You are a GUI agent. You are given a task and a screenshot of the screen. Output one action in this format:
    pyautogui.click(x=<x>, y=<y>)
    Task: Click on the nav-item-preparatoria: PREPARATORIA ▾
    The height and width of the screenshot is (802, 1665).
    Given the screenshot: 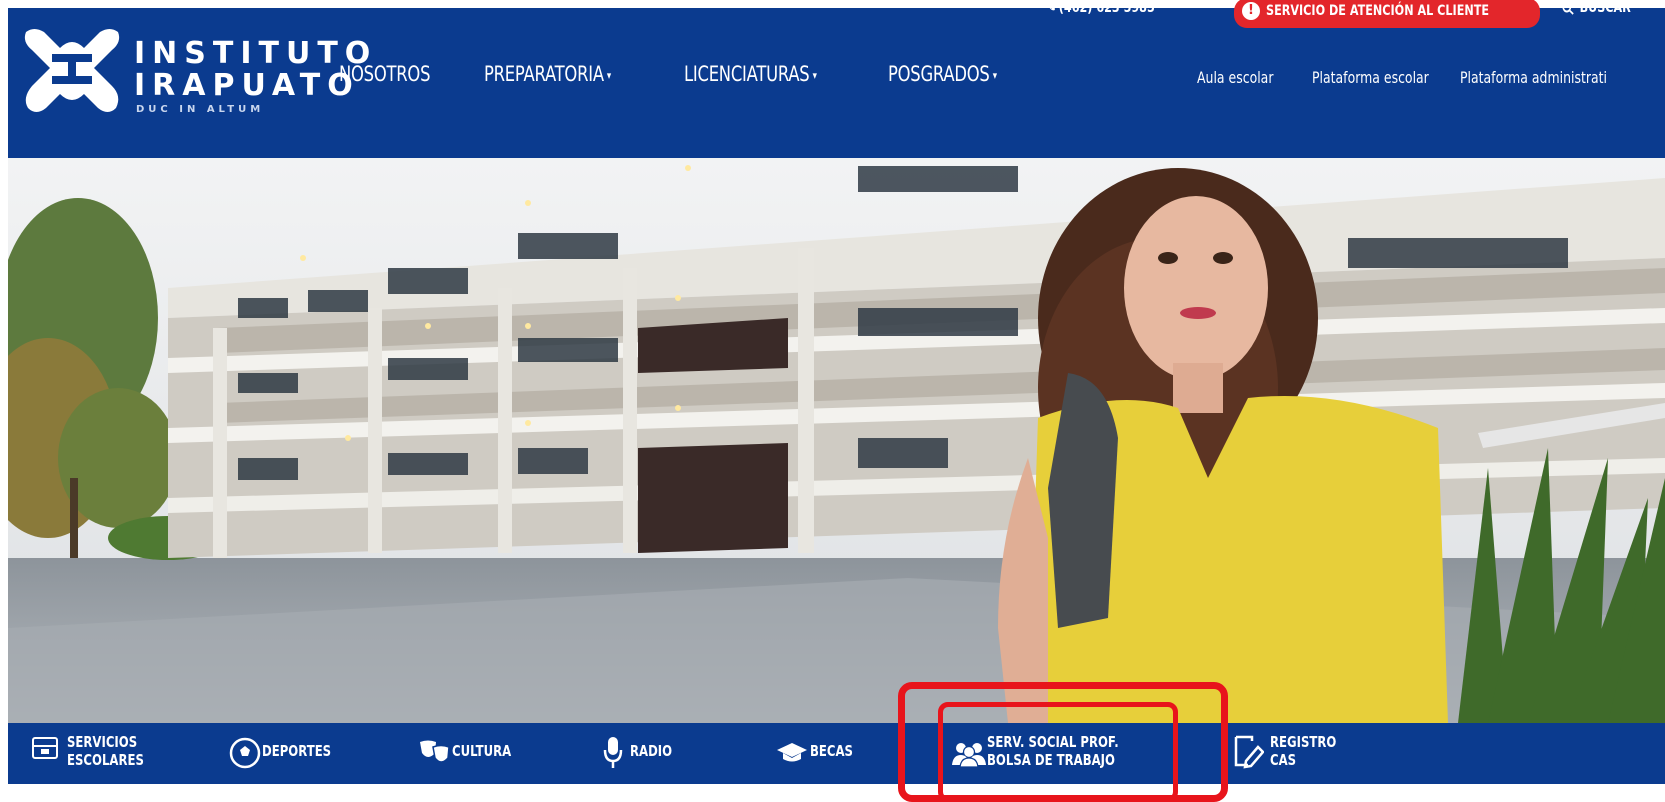 What is the action you would take?
    pyautogui.click(x=547, y=74)
    